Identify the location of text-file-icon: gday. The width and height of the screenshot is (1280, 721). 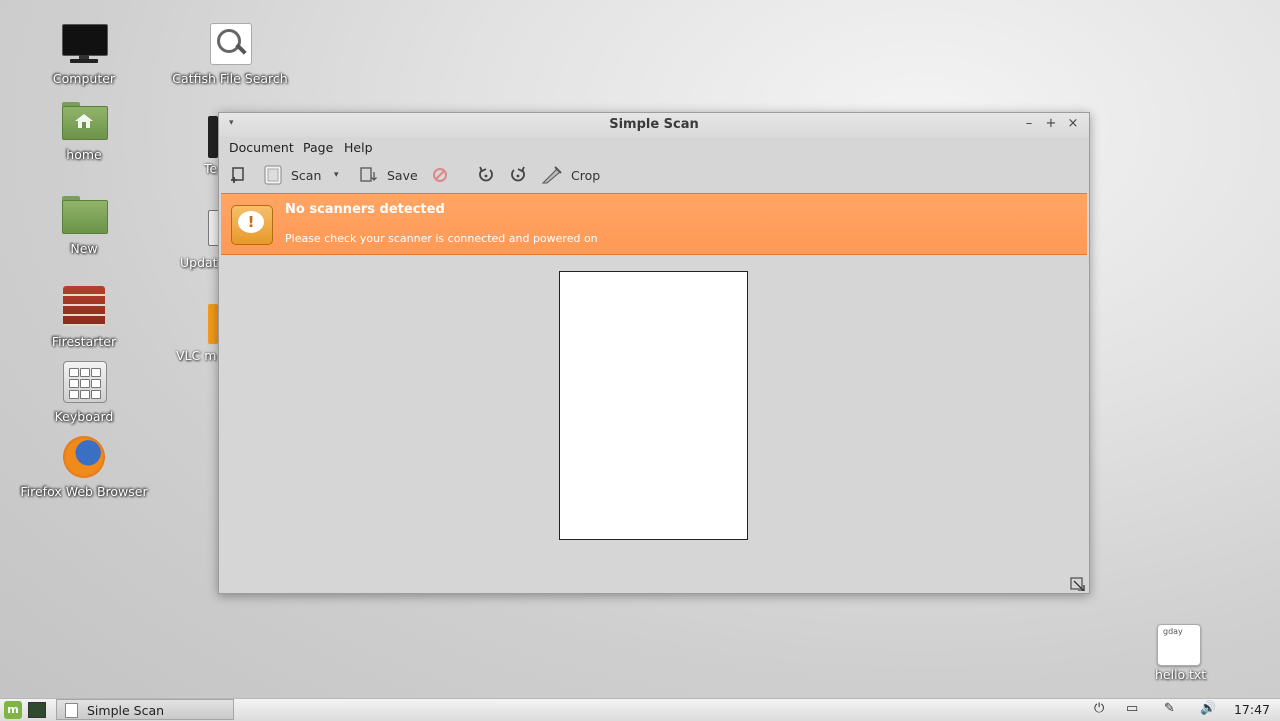
(1179, 645).